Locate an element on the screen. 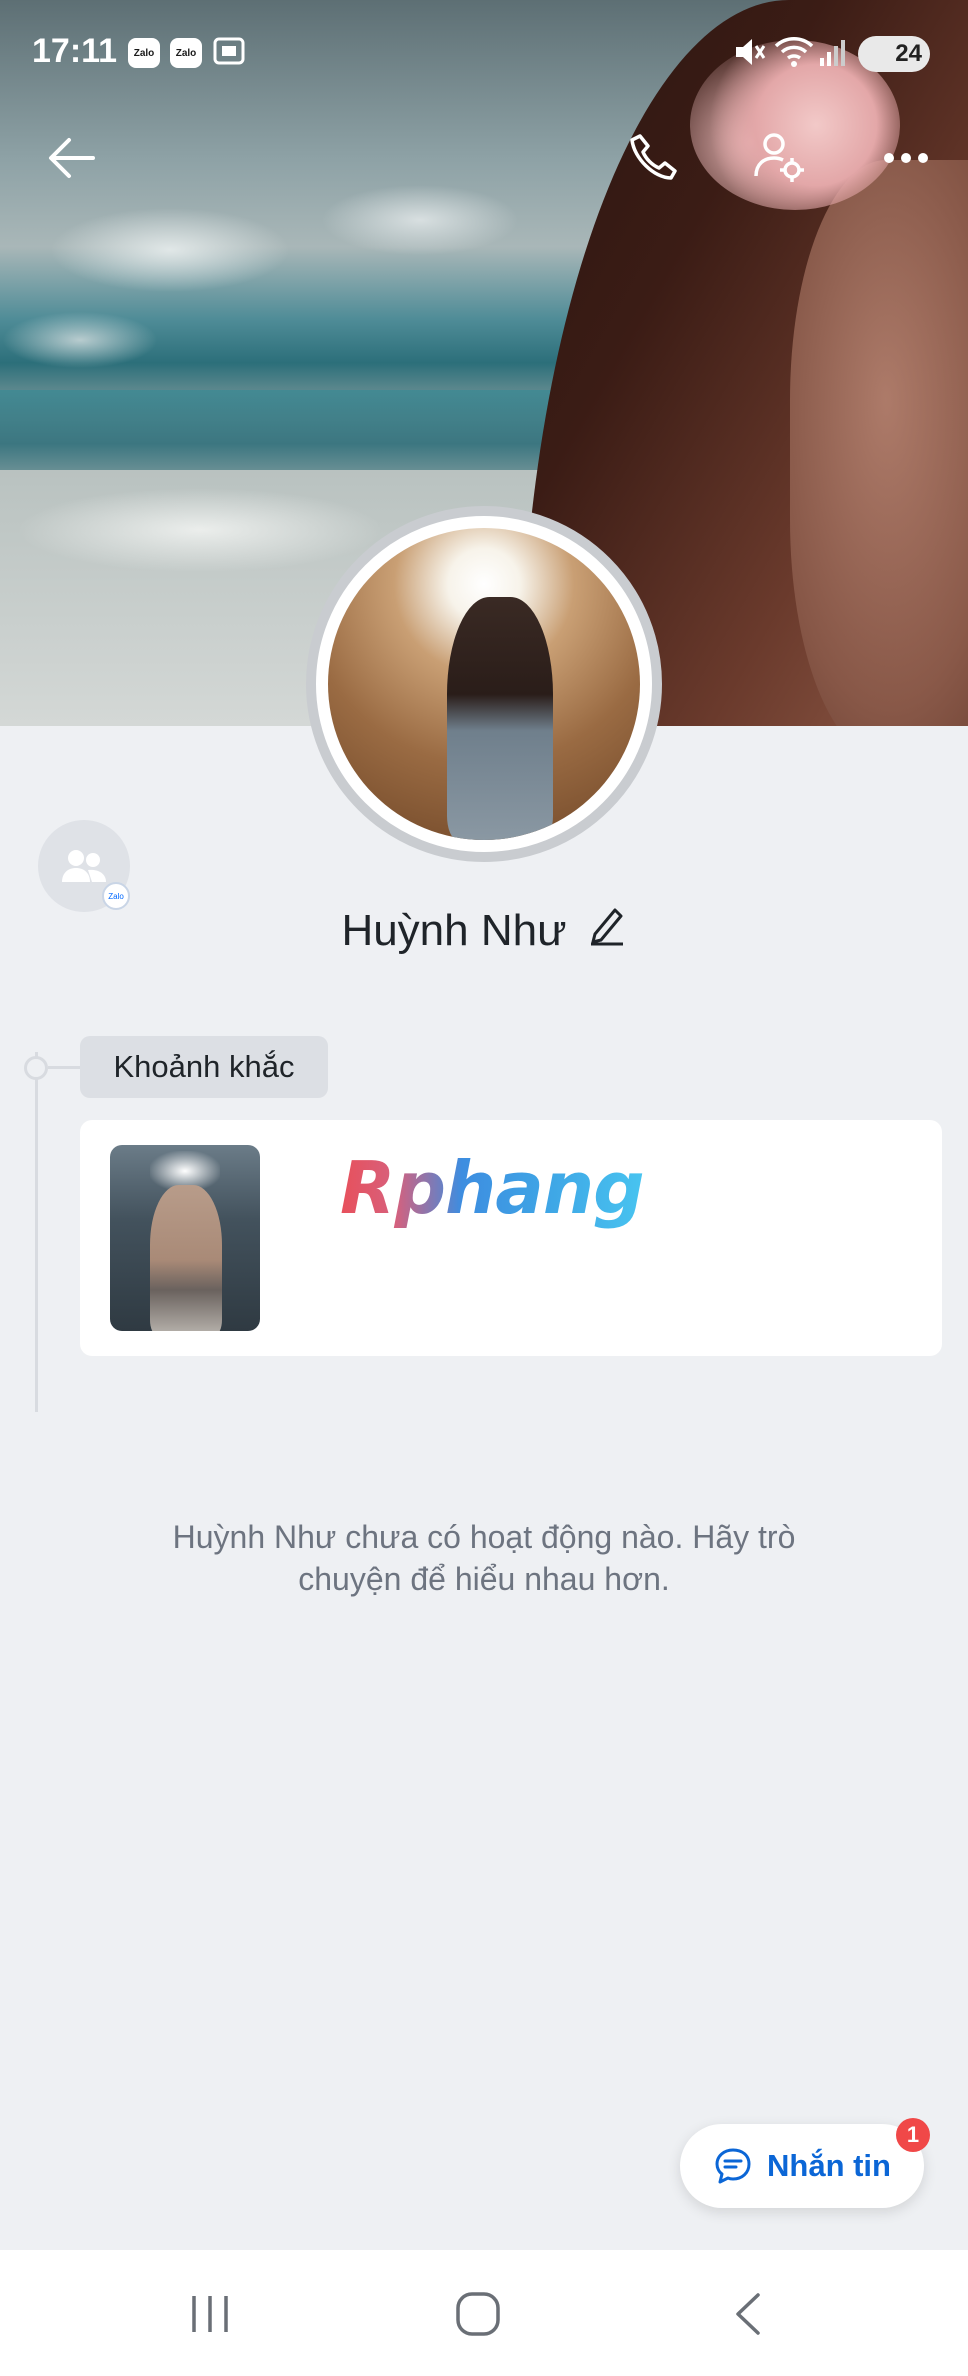 The height and width of the screenshot is (2376, 968). mutual-groups-button: Zalo is located at coordinates (84, 866).